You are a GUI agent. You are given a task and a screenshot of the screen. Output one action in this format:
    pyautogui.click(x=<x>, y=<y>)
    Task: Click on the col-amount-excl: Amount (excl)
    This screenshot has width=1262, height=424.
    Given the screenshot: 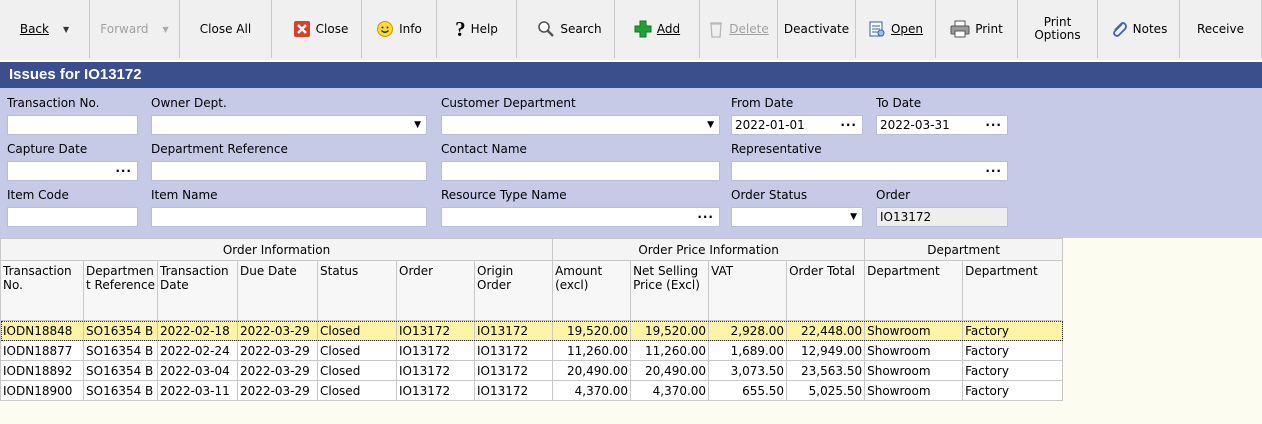 What is the action you would take?
    pyautogui.click(x=592, y=290)
    